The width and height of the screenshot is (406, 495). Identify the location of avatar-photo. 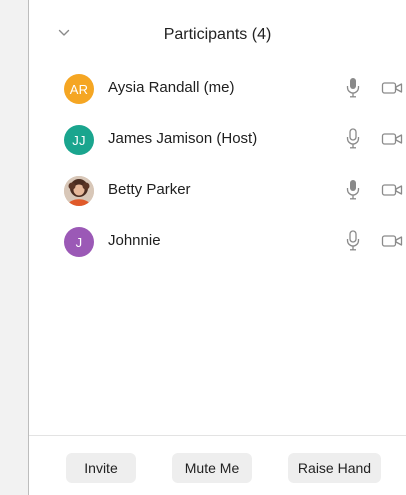
(79, 191).